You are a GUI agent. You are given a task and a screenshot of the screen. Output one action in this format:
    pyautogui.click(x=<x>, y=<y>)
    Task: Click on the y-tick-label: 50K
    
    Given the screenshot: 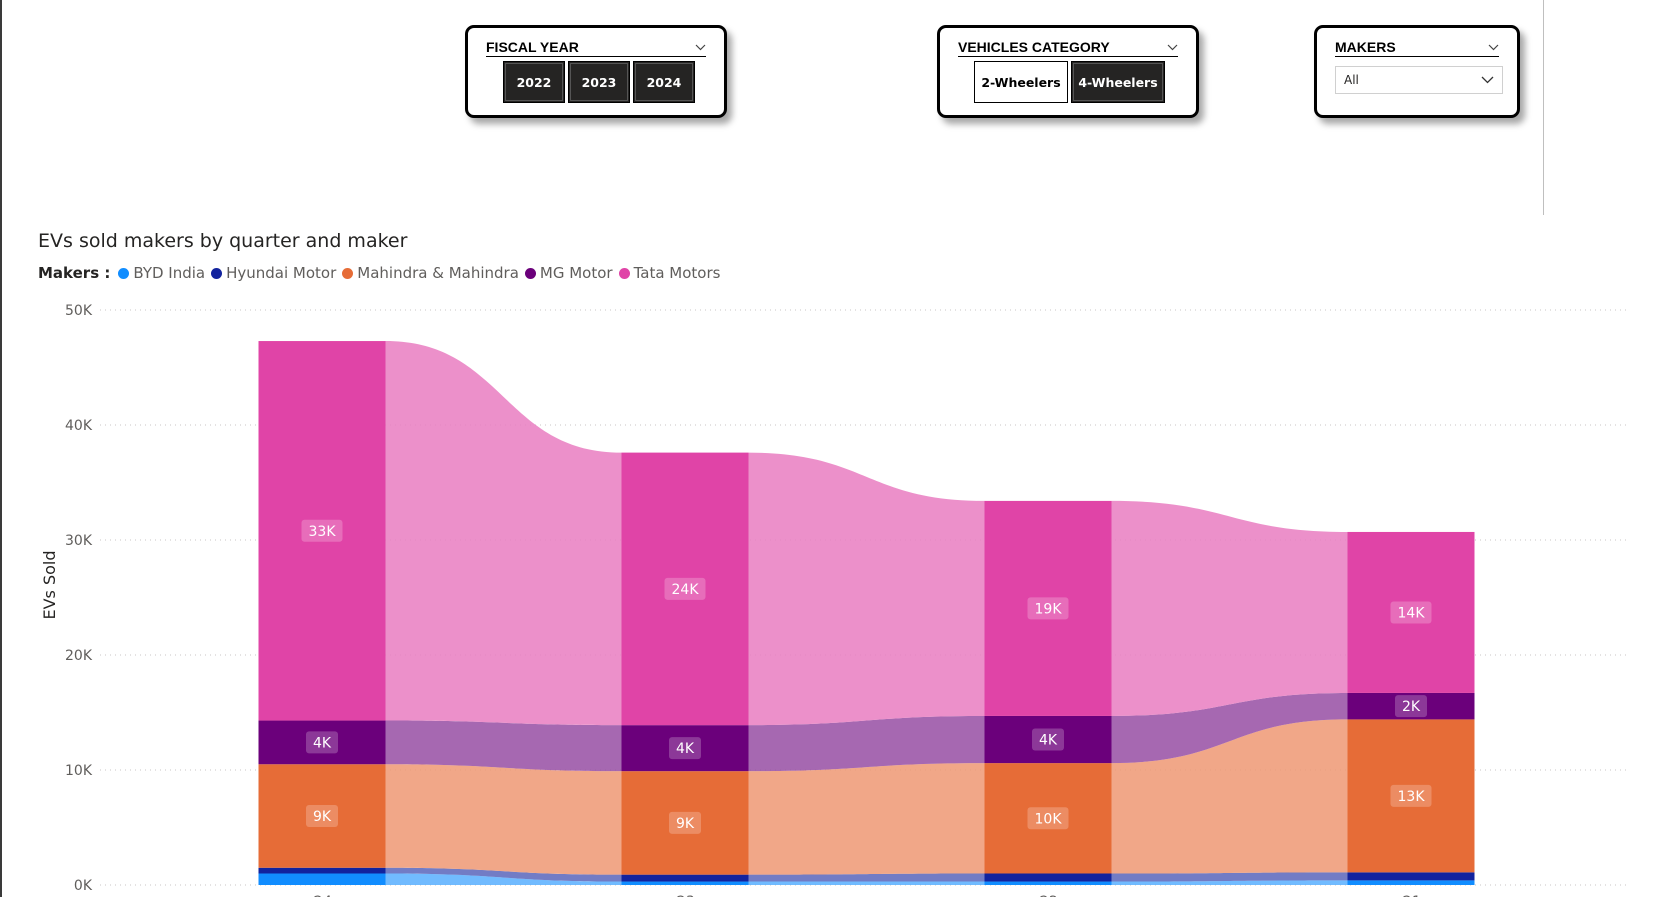 What is the action you would take?
    pyautogui.click(x=79, y=311)
    